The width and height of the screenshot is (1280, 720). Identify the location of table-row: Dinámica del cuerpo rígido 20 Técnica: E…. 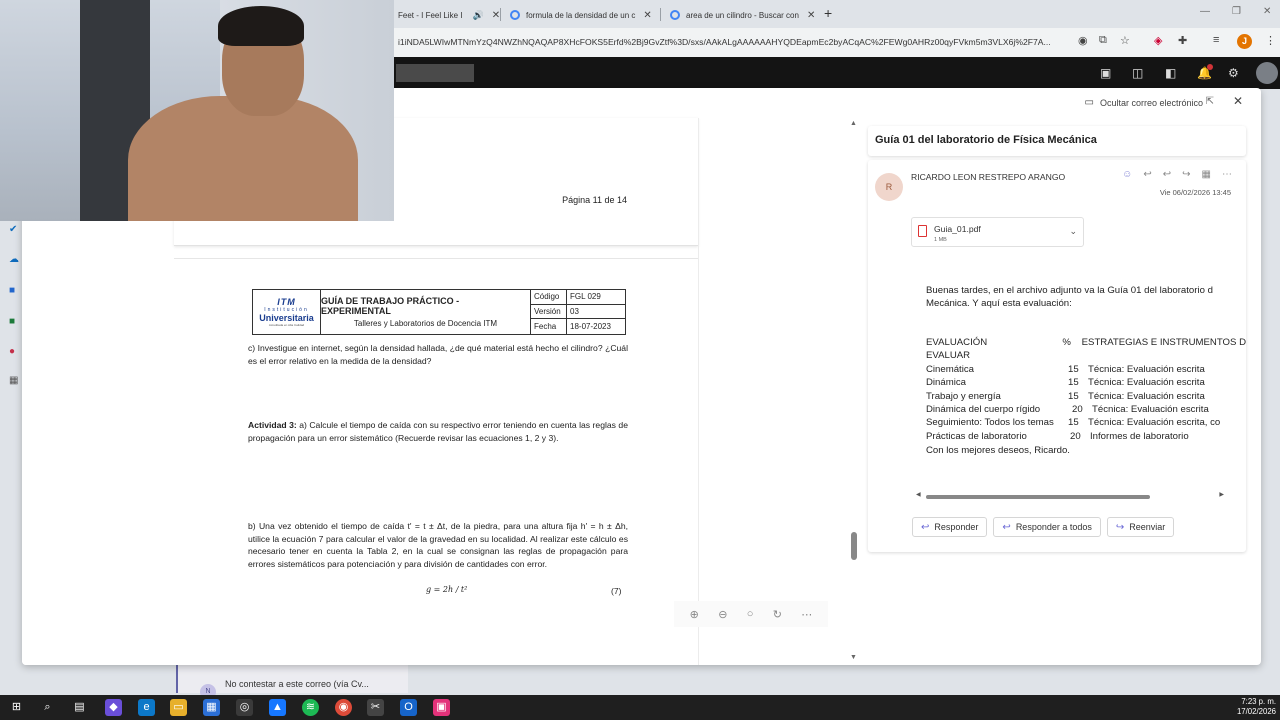
(1086, 409).